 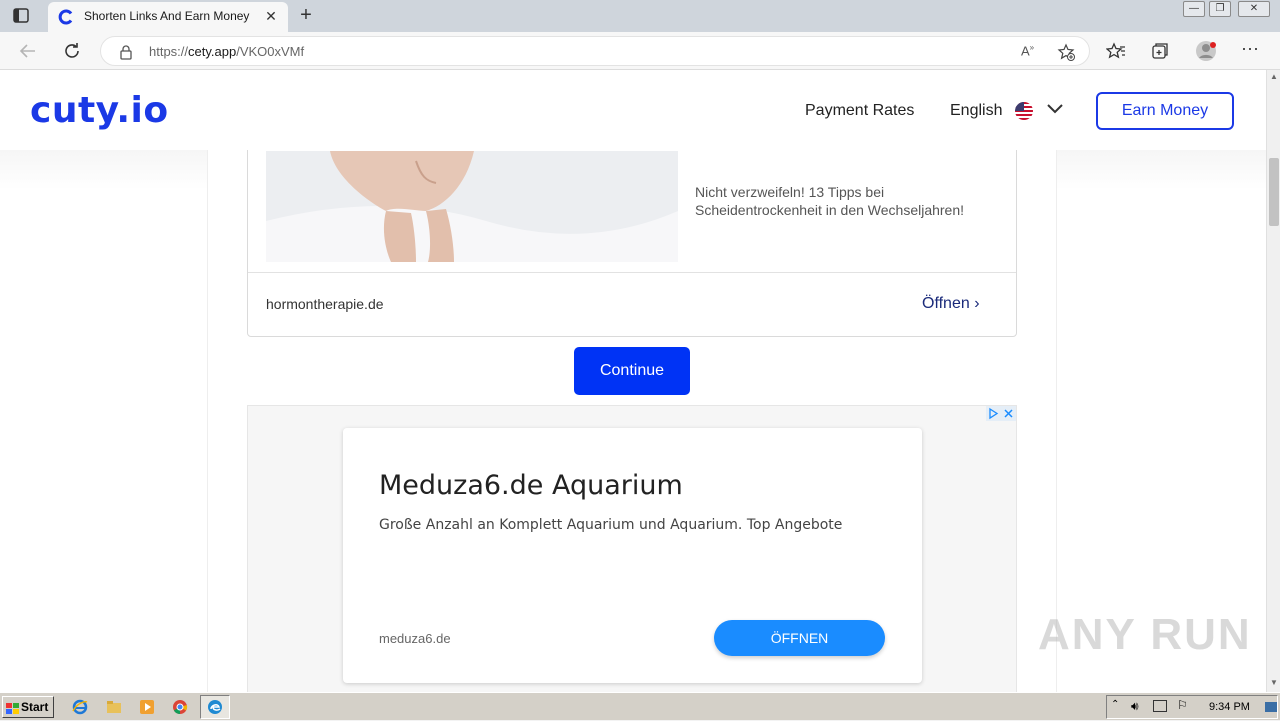 I want to click on new-tab-button: +, so click(x=306, y=15).